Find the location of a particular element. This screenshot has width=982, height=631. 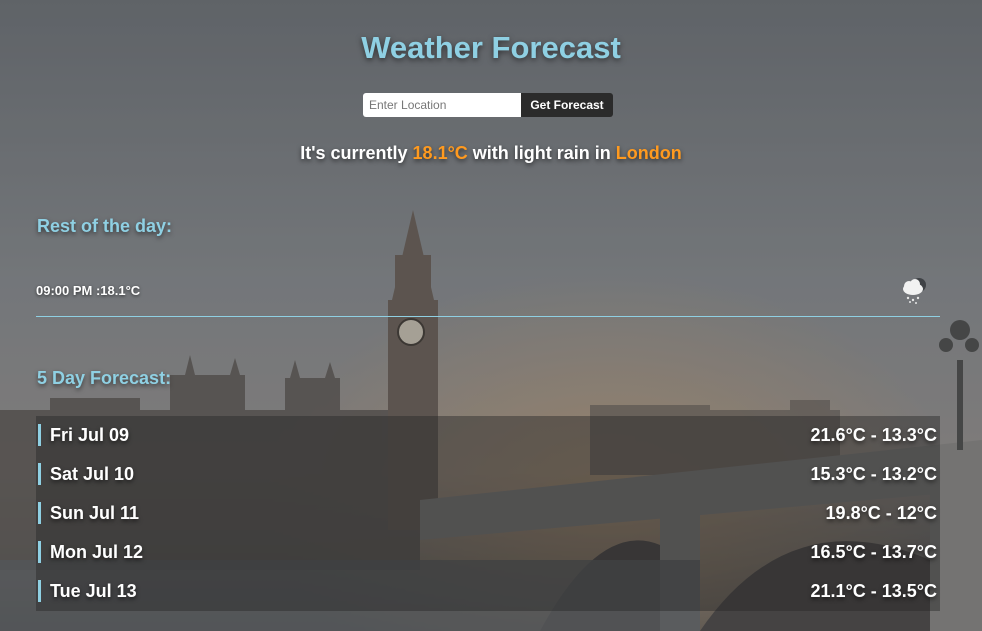

forecast-temp-range: 21.6°C - 13.3°C is located at coordinates (873, 435).